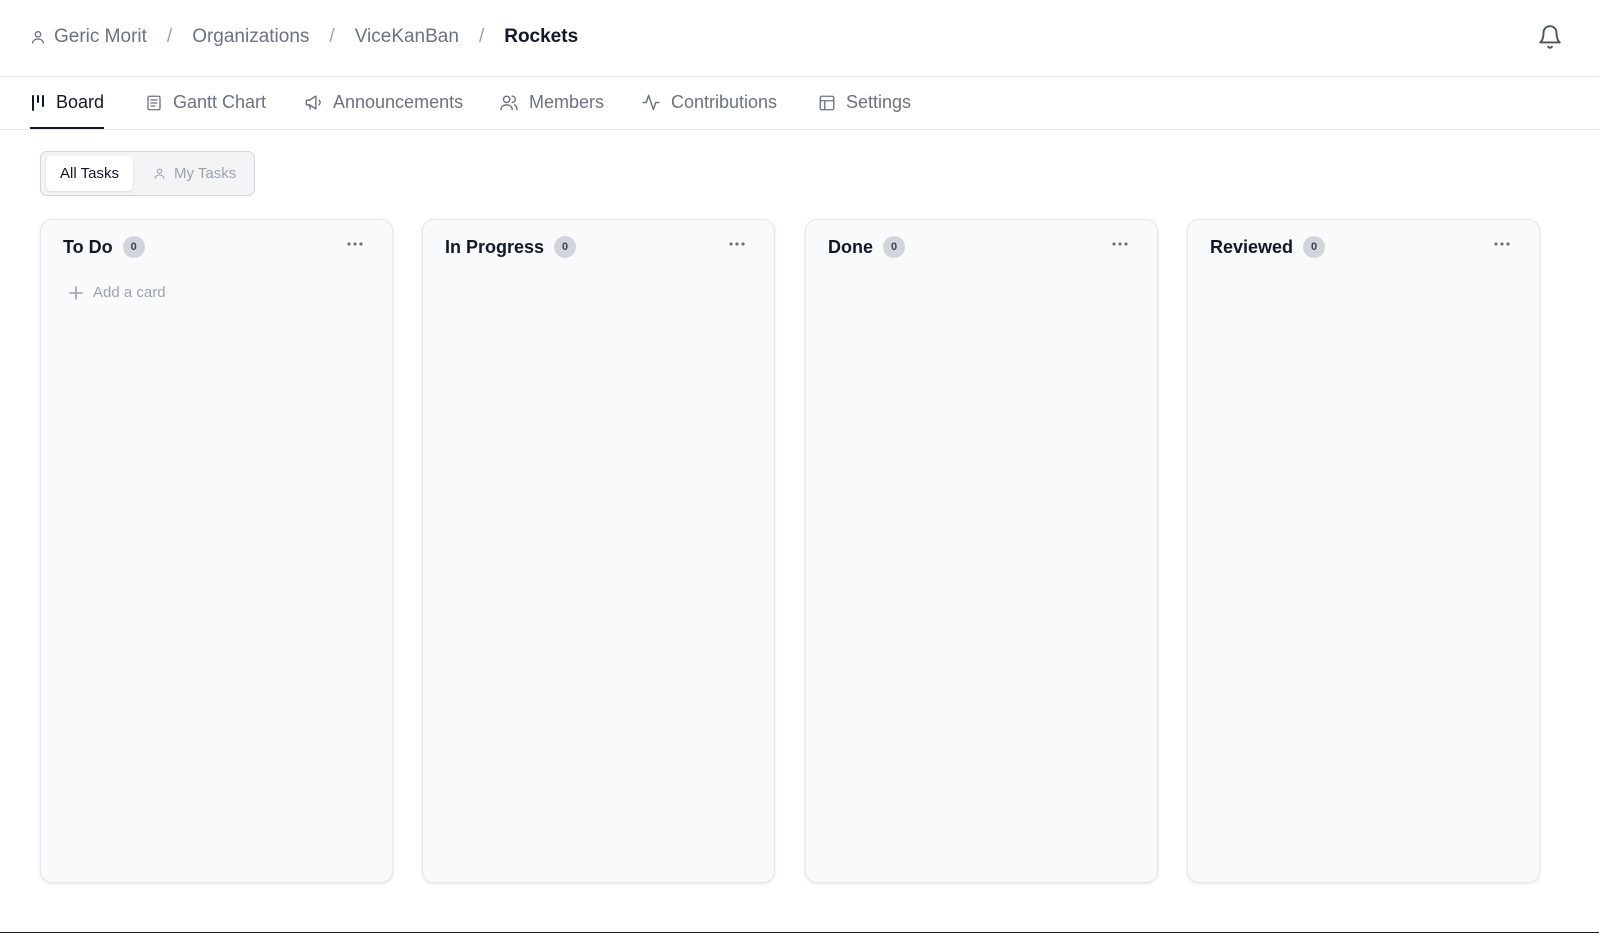  What do you see at coordinates (129, 292) in the screenshot?
I see `add-card-label: Add a card` at bounding box center [129, 292].